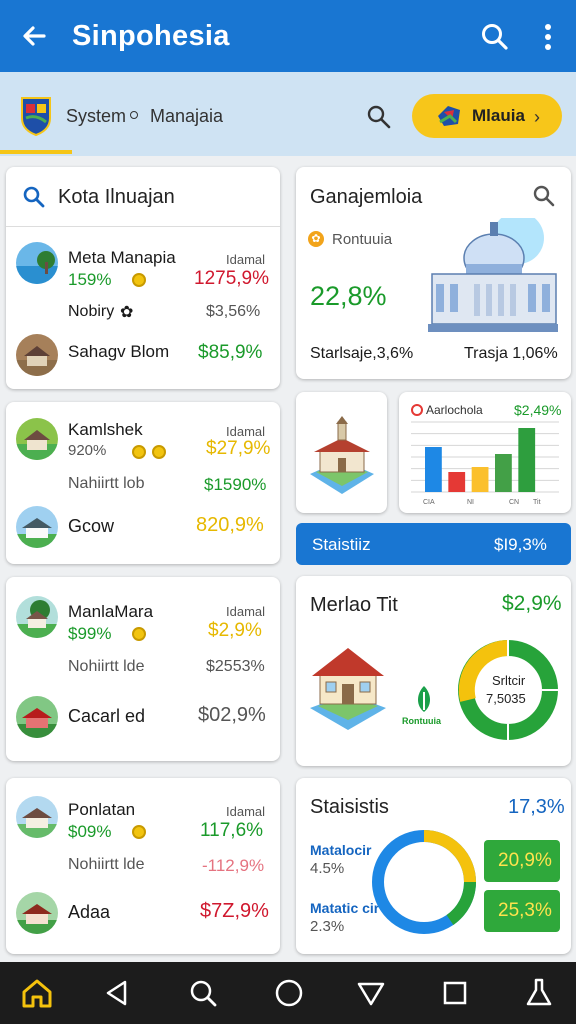 The image size is (576, 1024). What do you see at coordinates (134, 115) in the screenshot?
I see `separator-dot-icon` at bounding box center [134, 115].